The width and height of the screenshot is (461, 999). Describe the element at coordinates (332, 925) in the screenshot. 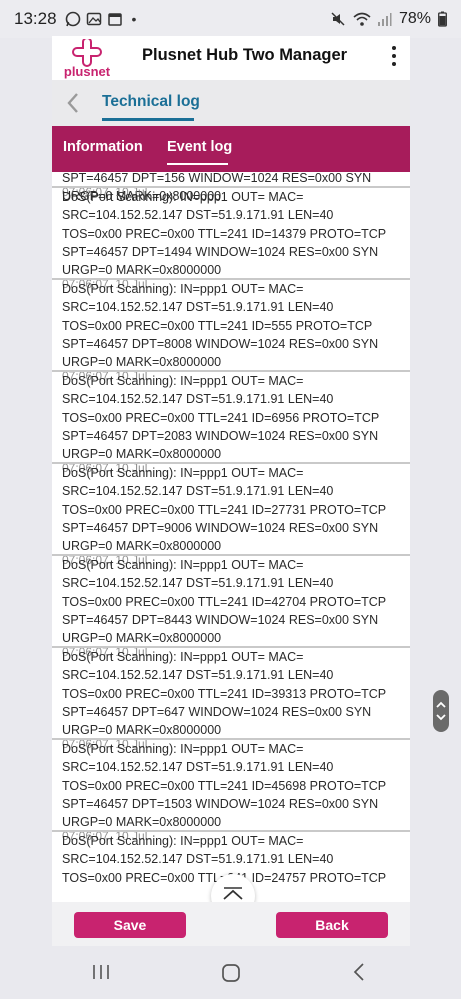

I see `back-button: Back` at that location.